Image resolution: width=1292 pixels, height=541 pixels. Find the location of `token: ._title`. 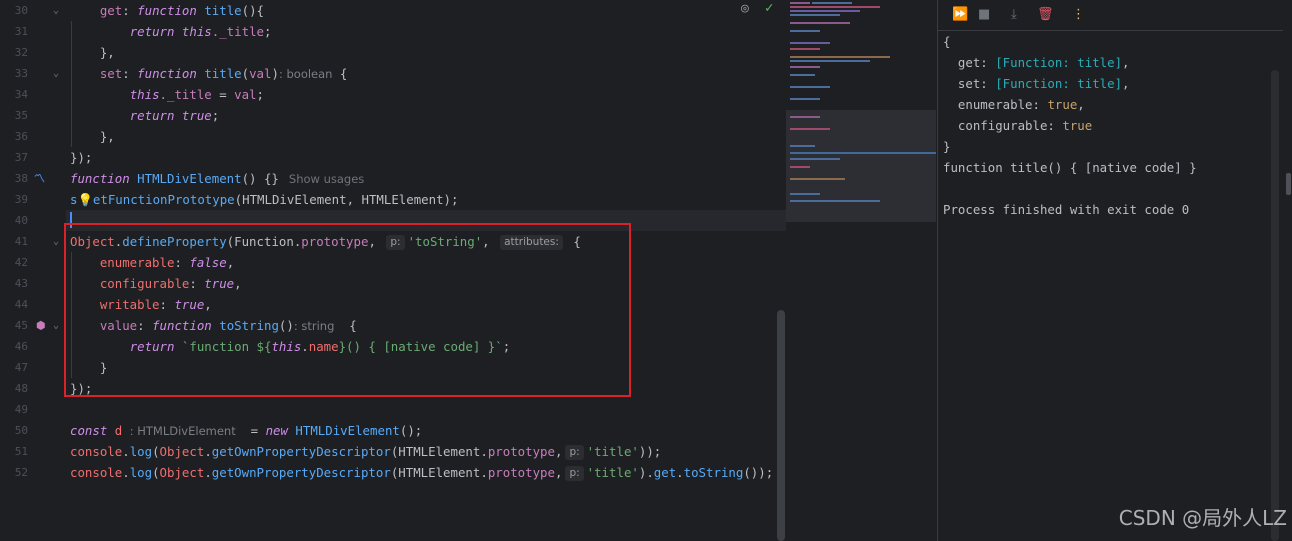

token: ._title is located at coordinates (185, 94).